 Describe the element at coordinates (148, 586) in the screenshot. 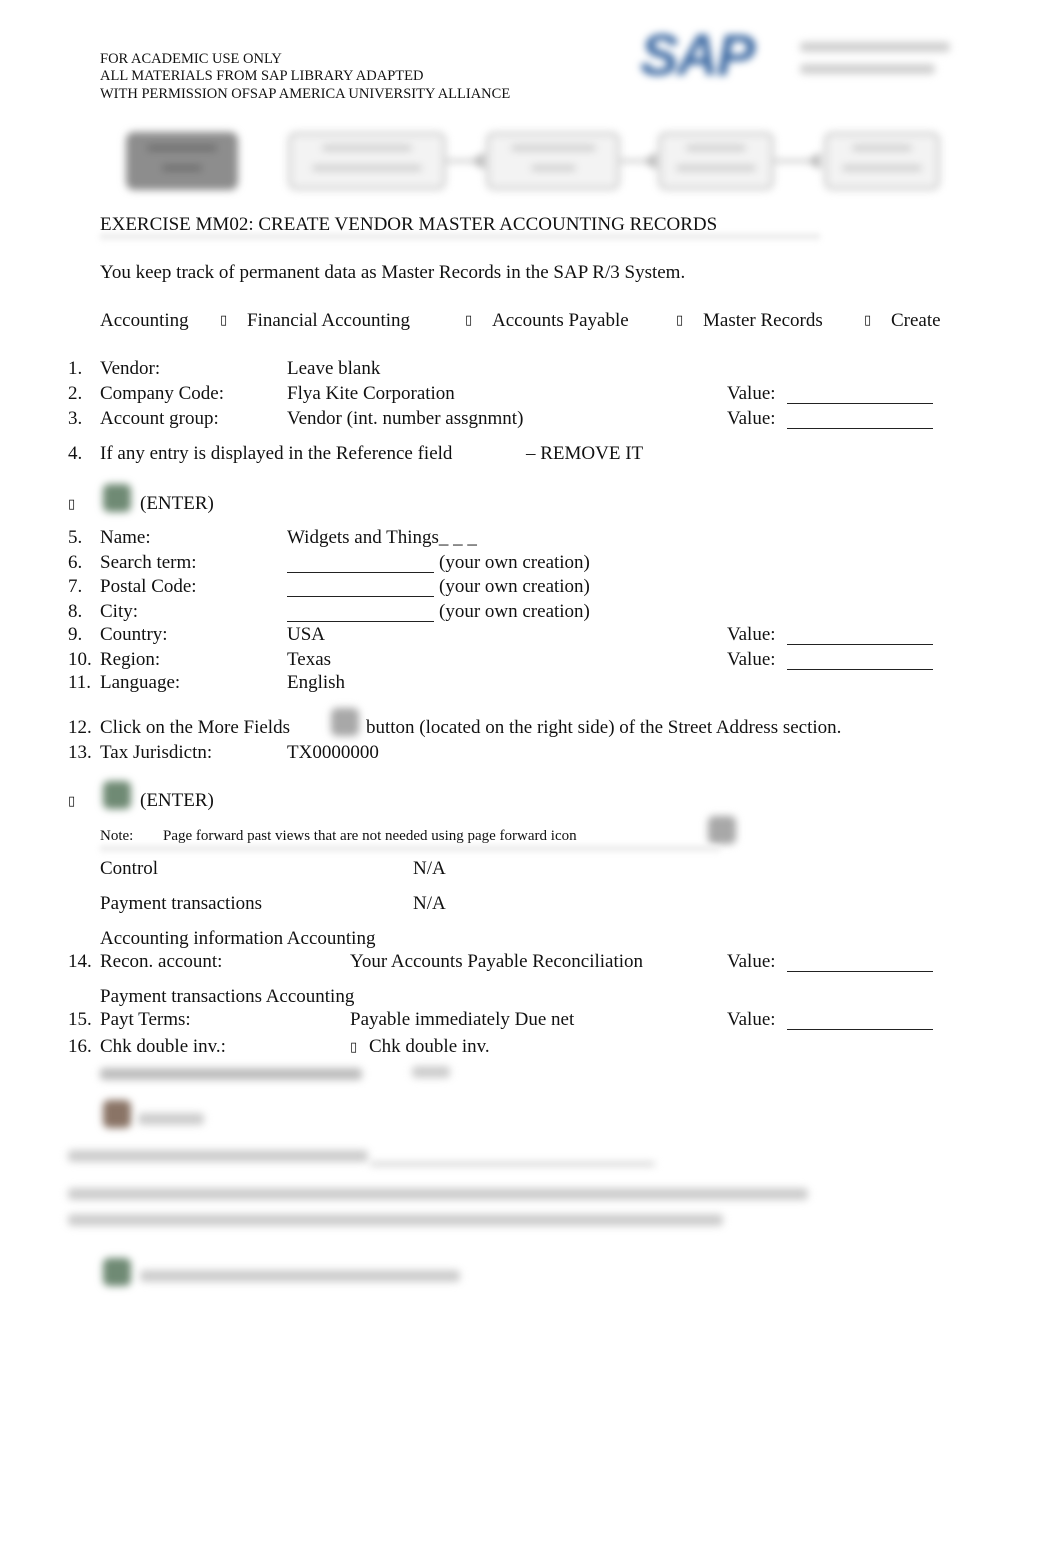

I see `field-label: Postal Code:` at that location.